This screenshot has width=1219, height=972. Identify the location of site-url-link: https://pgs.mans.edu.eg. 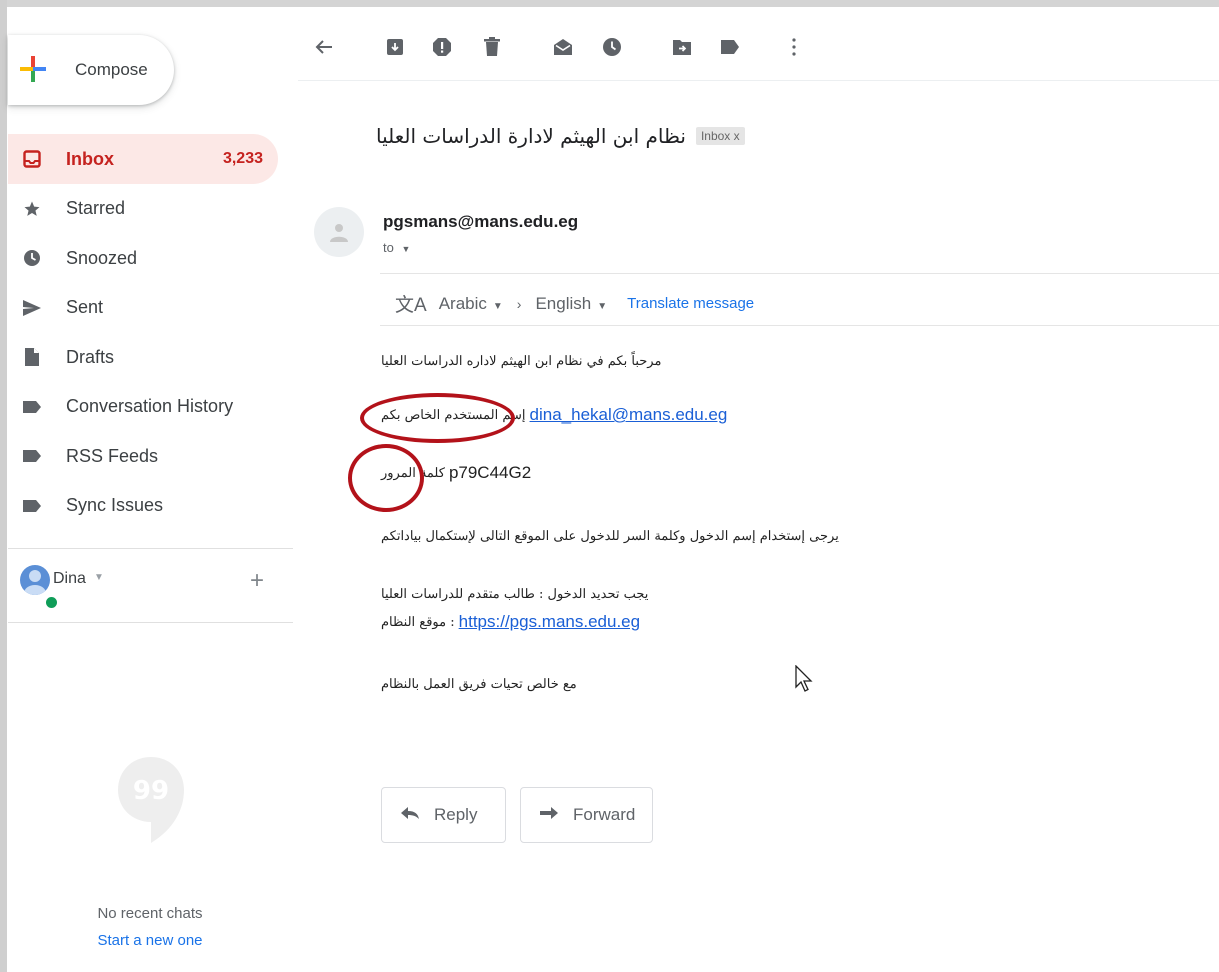
(549, 622).